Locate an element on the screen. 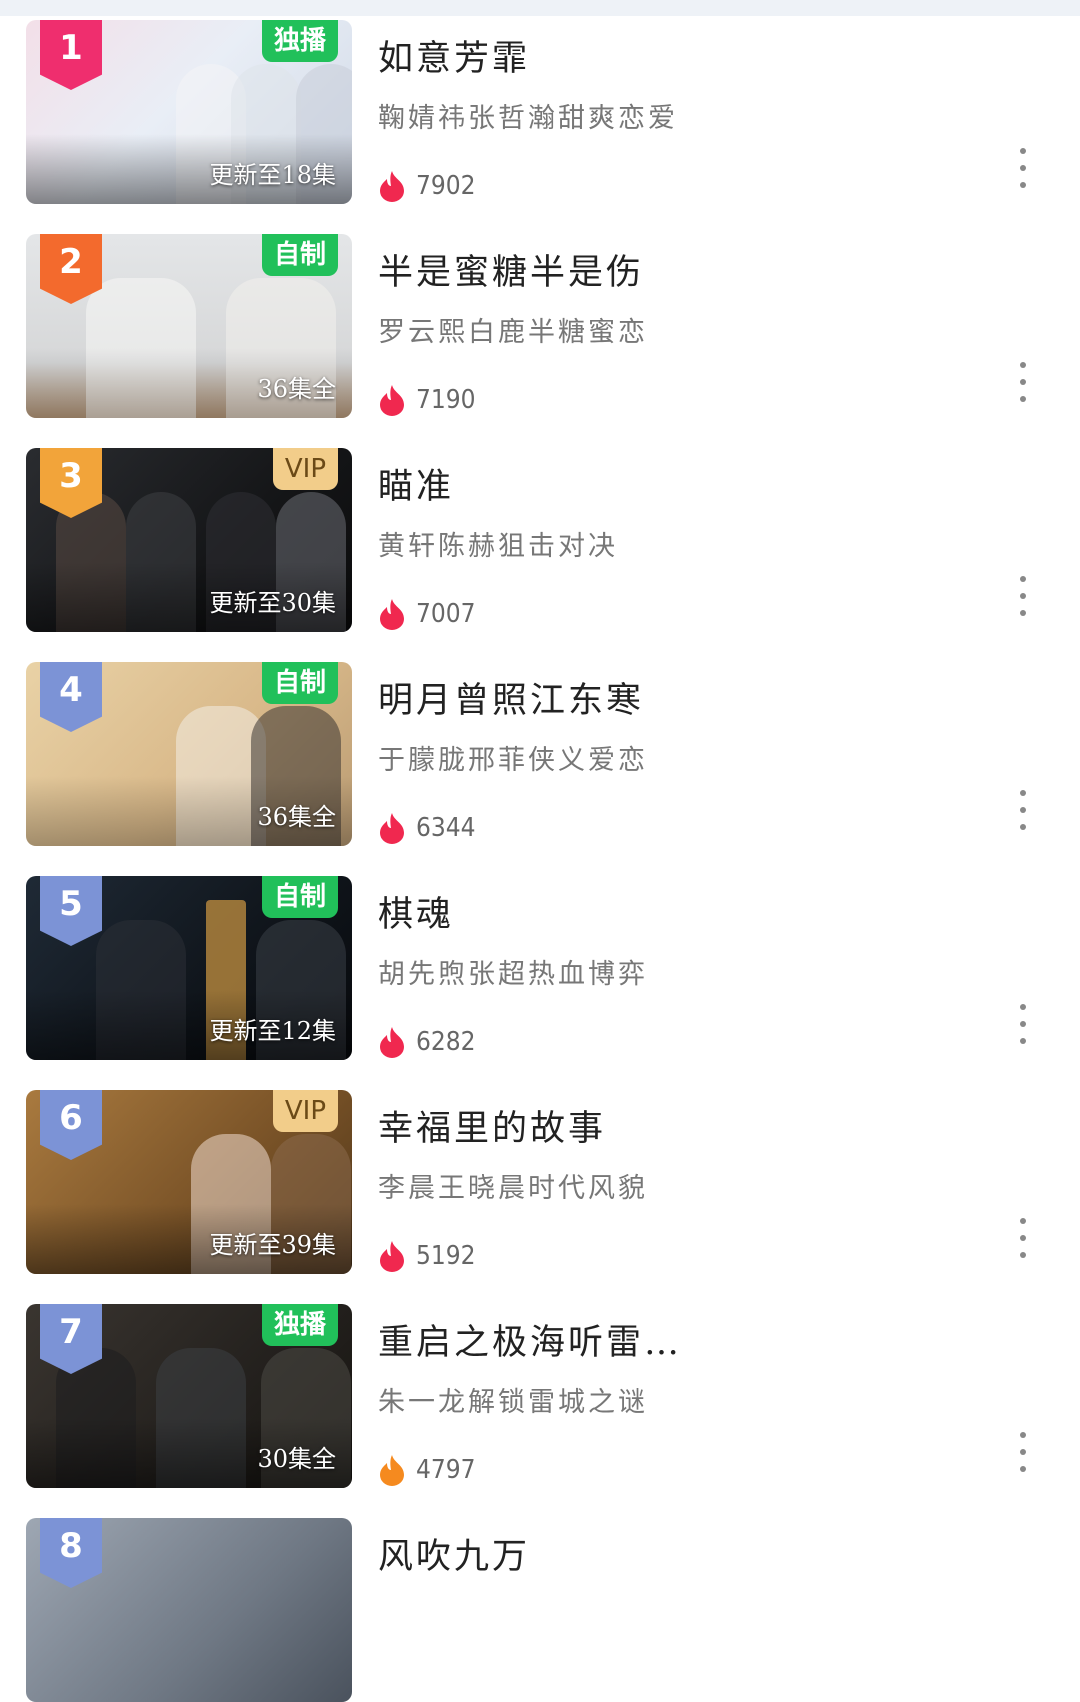 This screenshot has height=1702, width=1080. list-item: 2 自制 36集全 半是蜜糖半是伤 罗云熙白鹿半糖蜜恋 7190 is located at coordinates (540, 326).